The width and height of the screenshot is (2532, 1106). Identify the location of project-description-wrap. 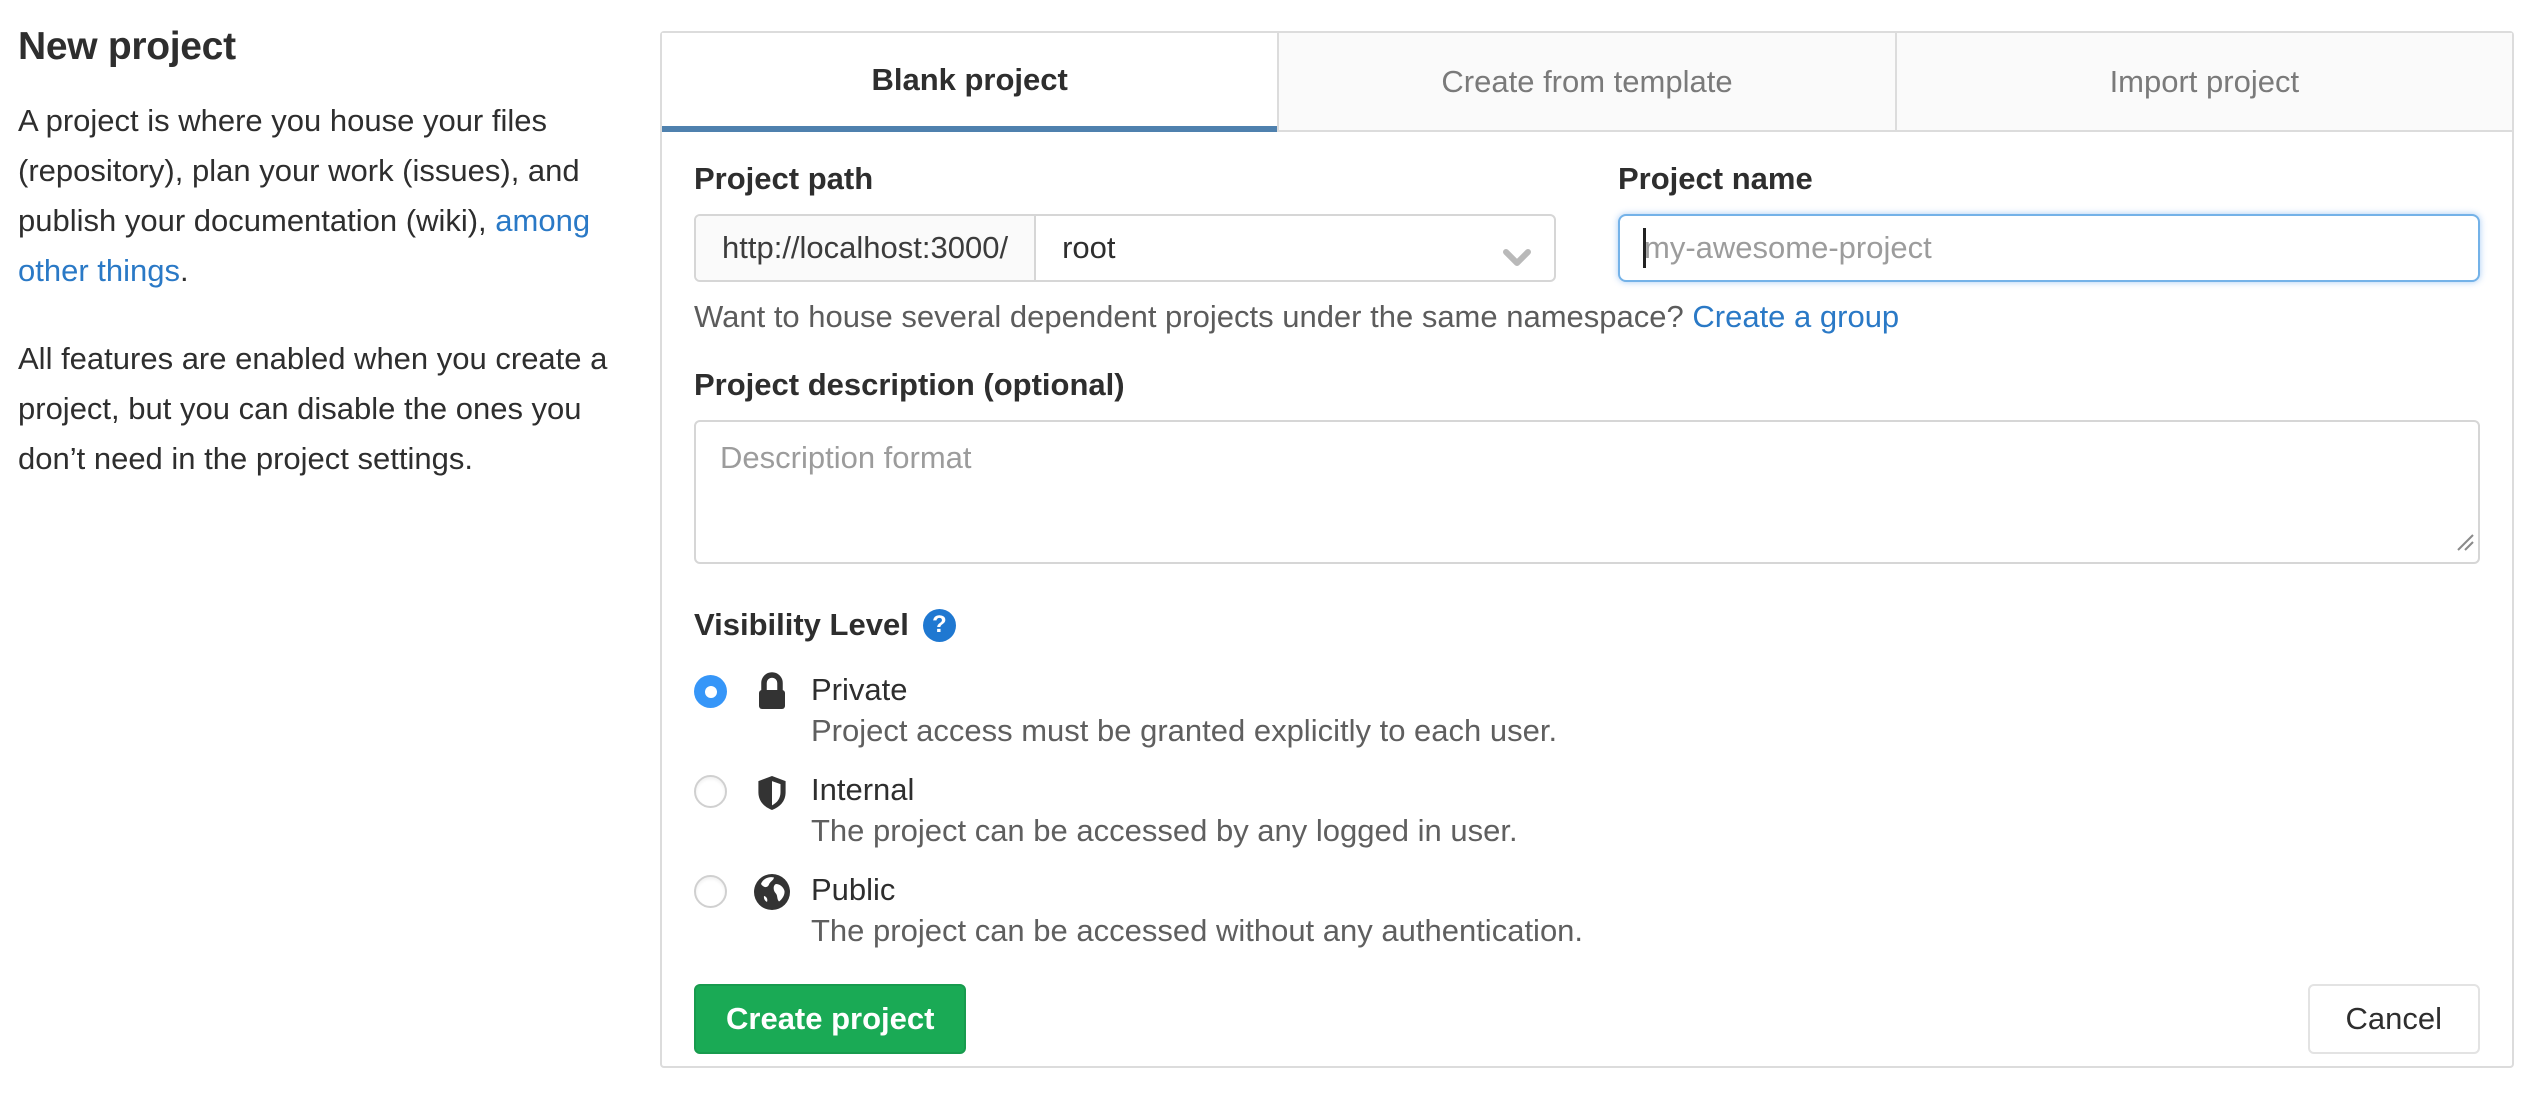
(1587, 492).